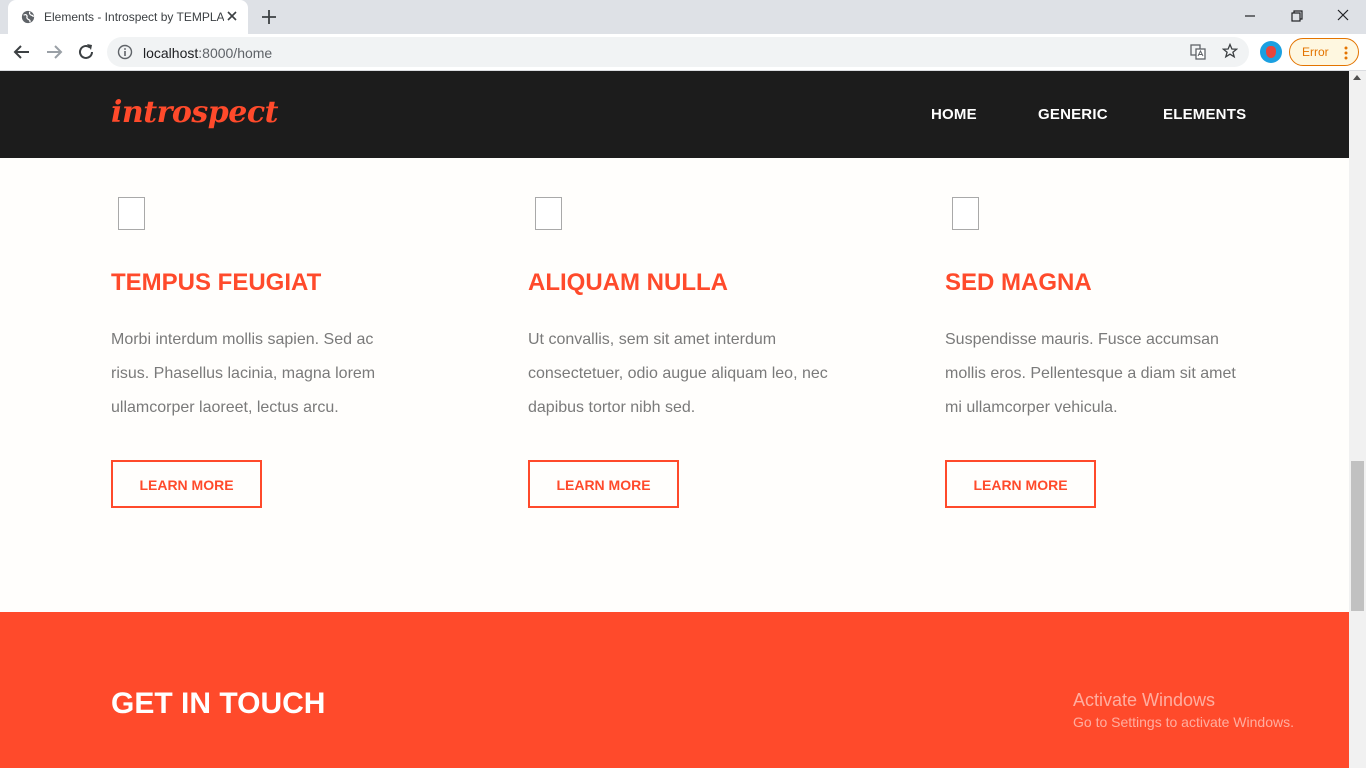 Image resolution: width=1366 pixels, height=768 pixels. What do you see at coordinates (1343, 15) in the screenshot?
I see `window-close-icon` at bounding box center [1343, 15].